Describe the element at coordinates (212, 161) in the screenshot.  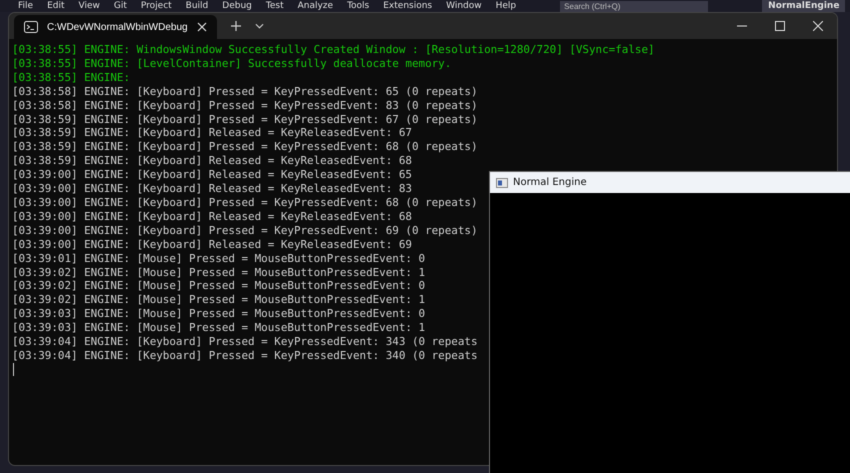
I see `log-line: [03:38:59] ENGINE: [Keyboard] Released = KeyReleasedEvent: 68` at that location.